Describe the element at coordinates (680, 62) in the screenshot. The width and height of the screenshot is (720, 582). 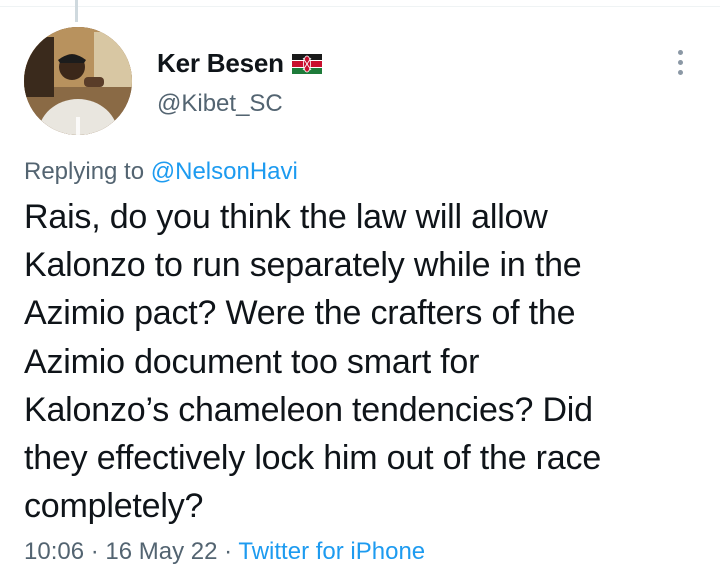
I see `more-vertical-icon` at that location.